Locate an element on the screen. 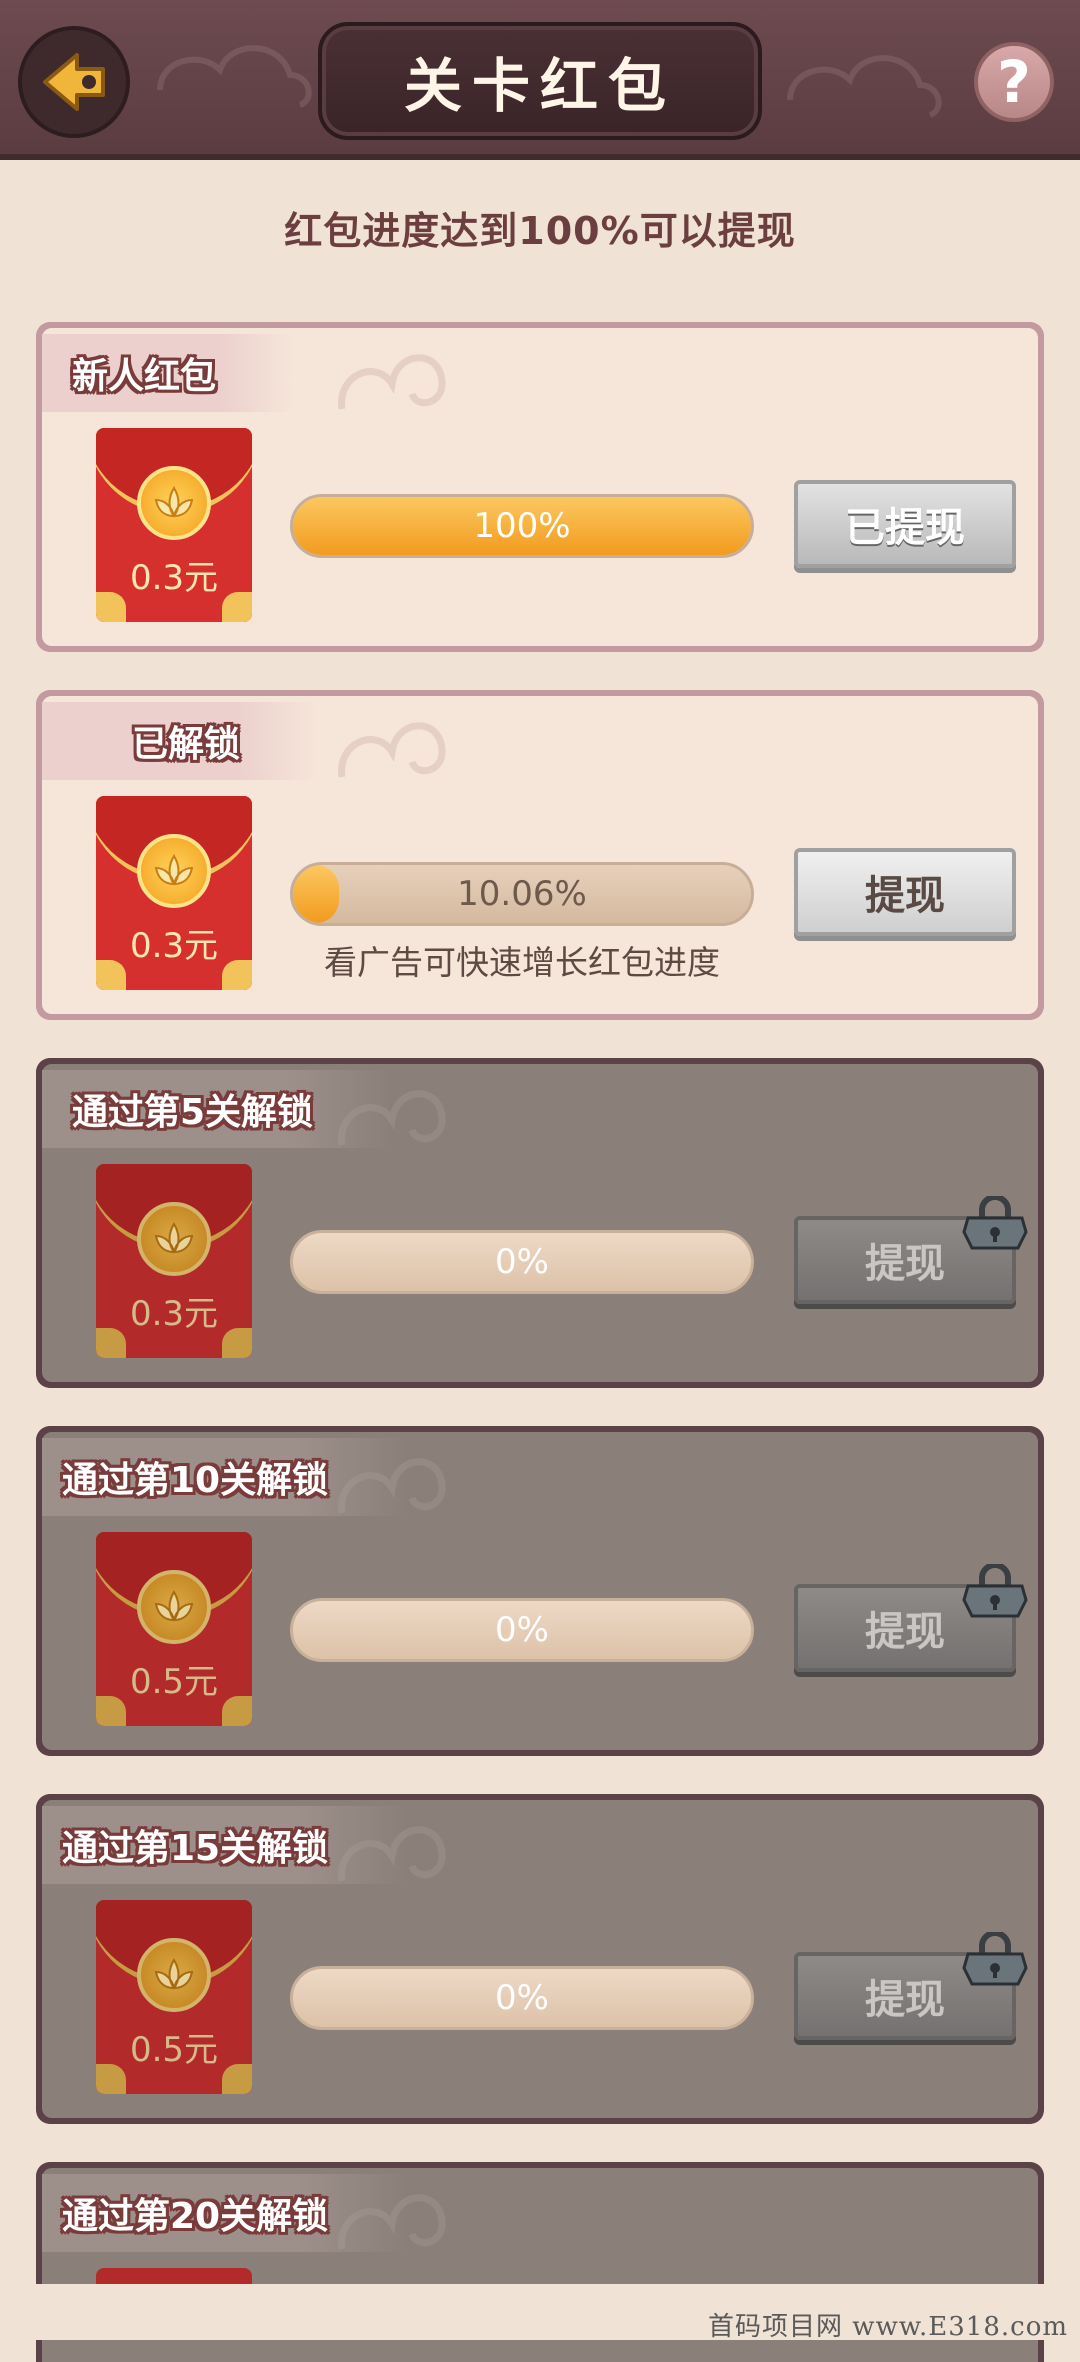 The width and height of the screenshot is (1080, 2362). card-tab-label: 新人红包 is located at coordinates (169, 373).